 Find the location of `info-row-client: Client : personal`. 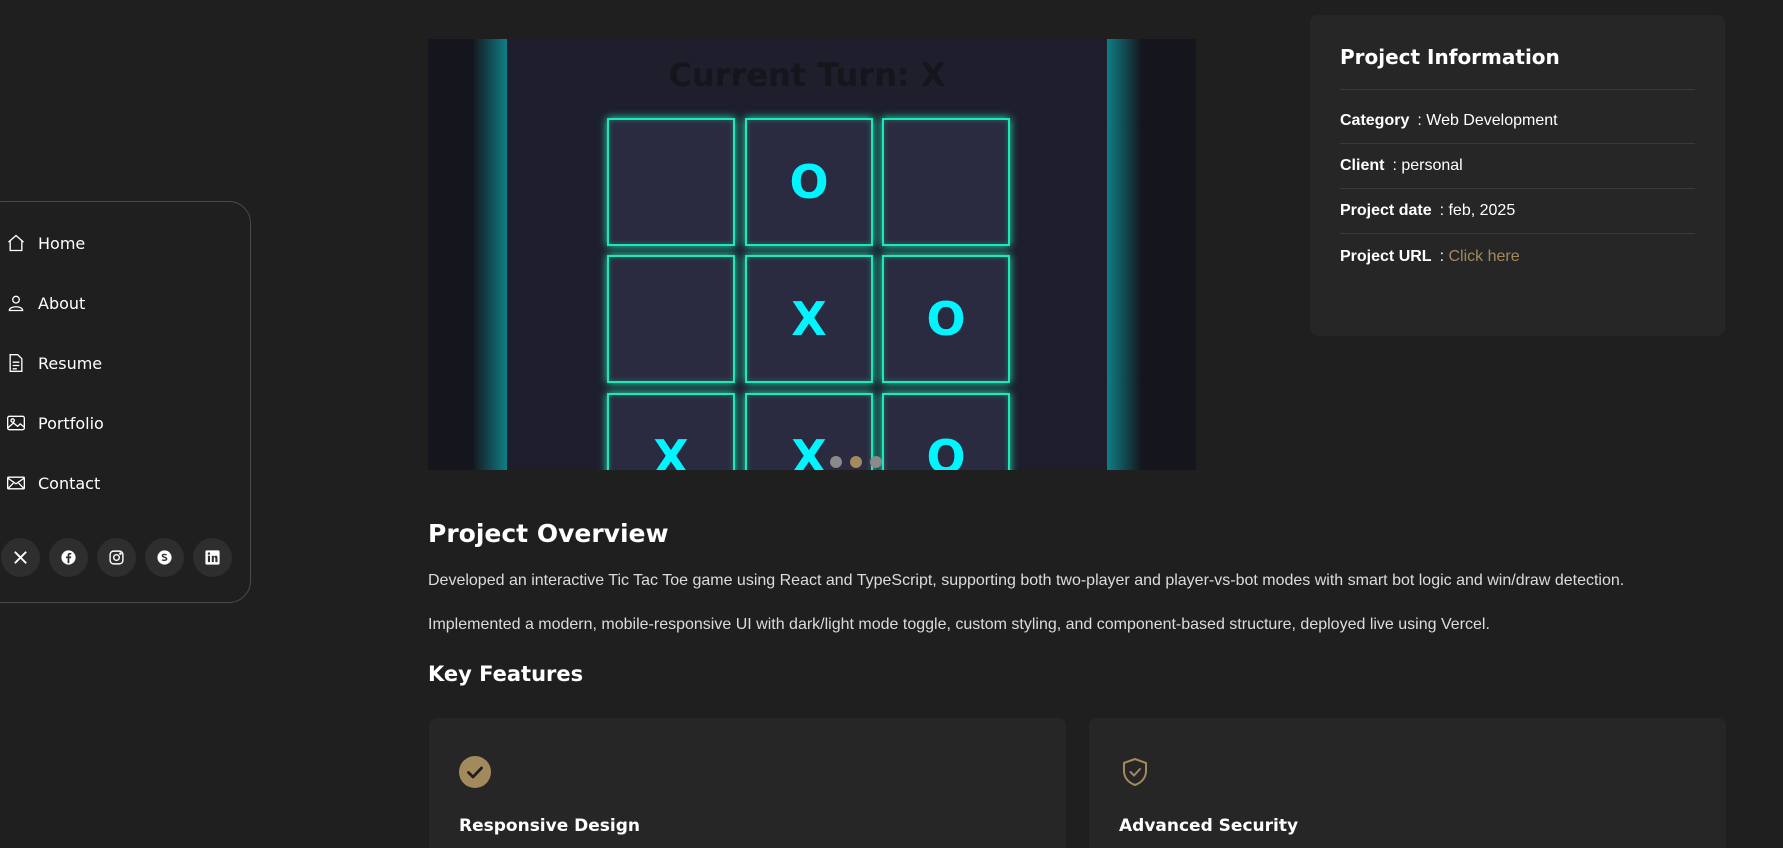

info-row-client: Client : personal is located at coordinates (1517, 166).